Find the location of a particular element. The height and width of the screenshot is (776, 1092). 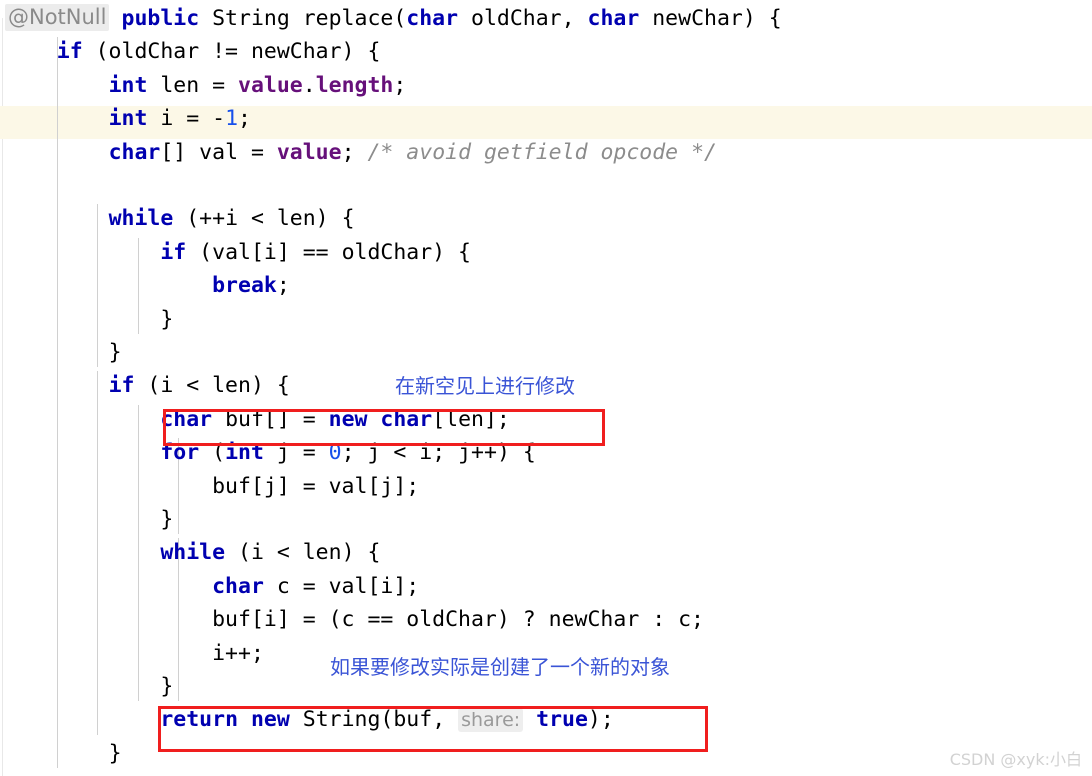

code-token: public is located at coordinates (160, 18).